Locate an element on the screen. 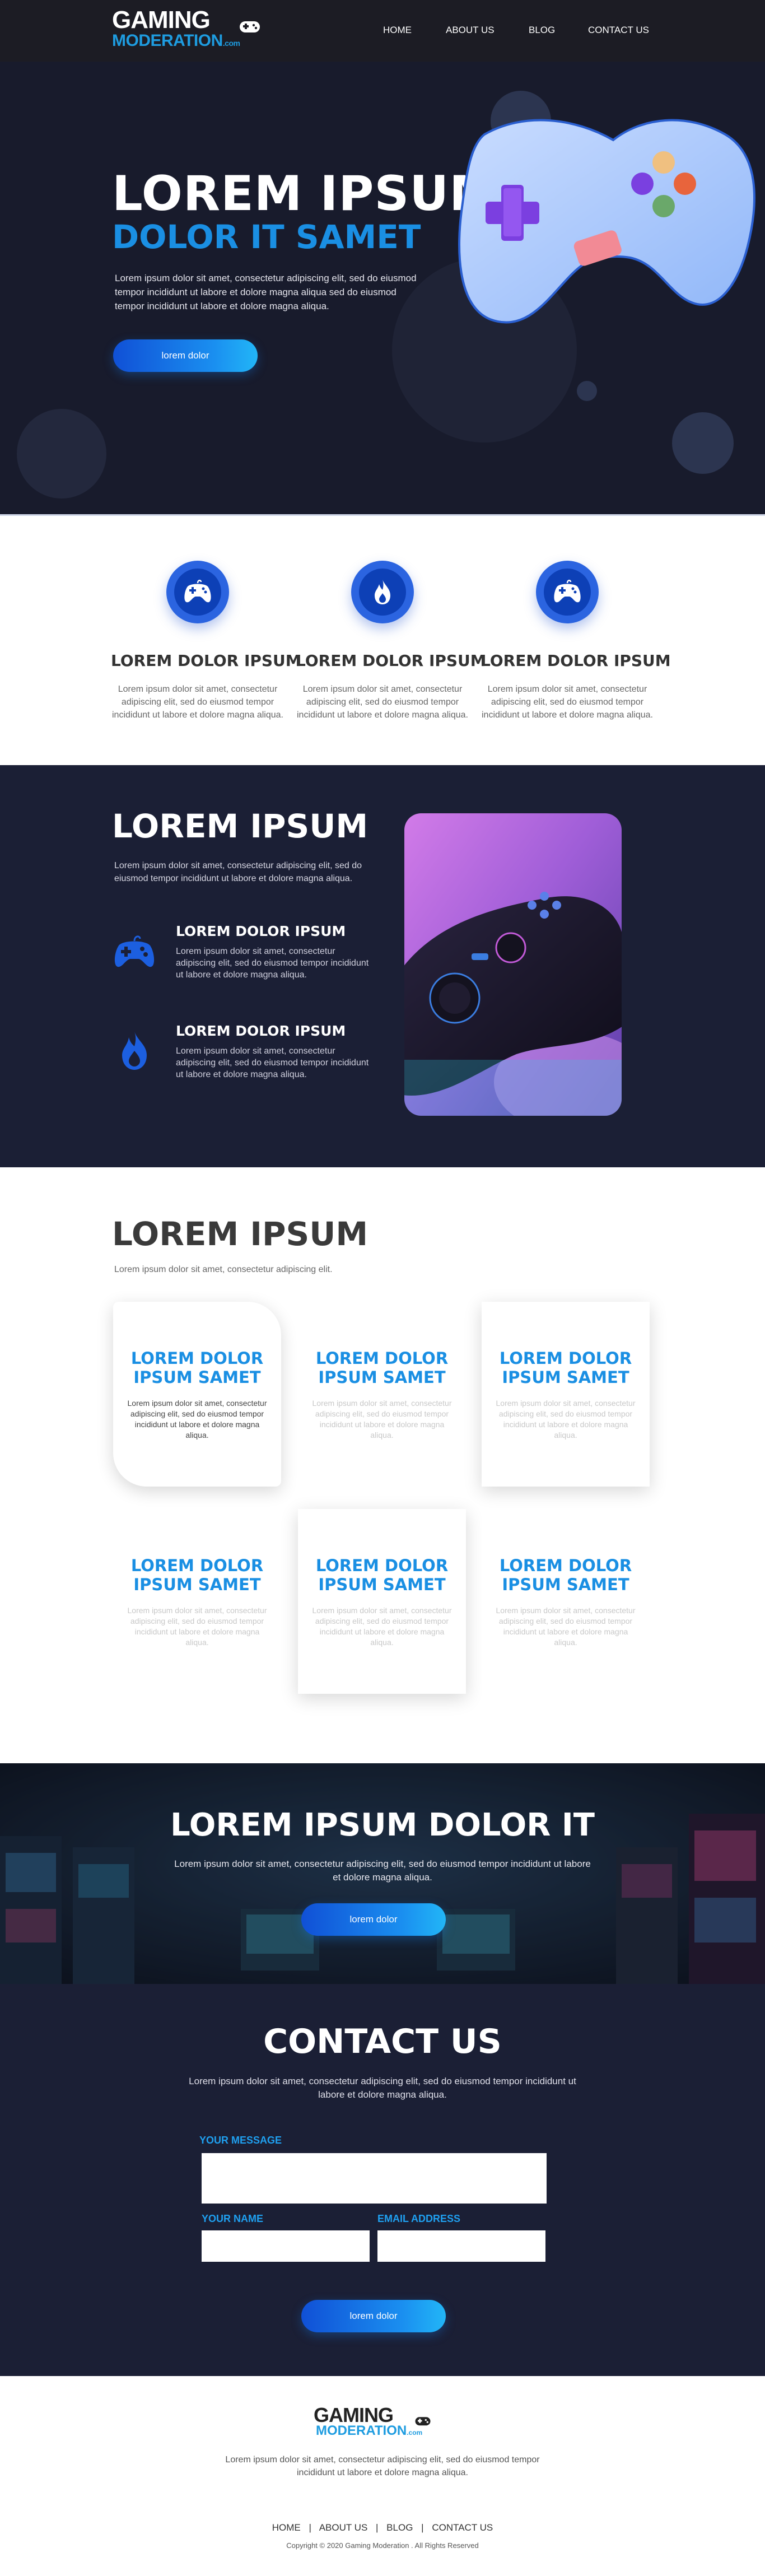 The width and height of the screenshot is (765, 2576). services-title: LOREM IPSUM is located at coordinates (240, 1234).